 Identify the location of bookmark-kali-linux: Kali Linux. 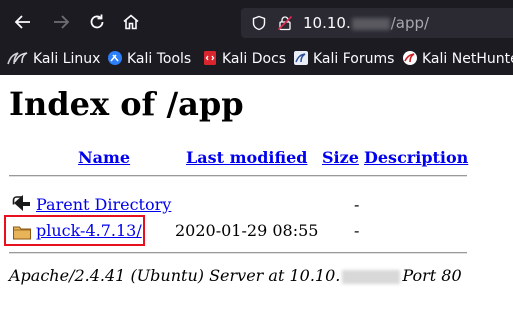
(56, 59).